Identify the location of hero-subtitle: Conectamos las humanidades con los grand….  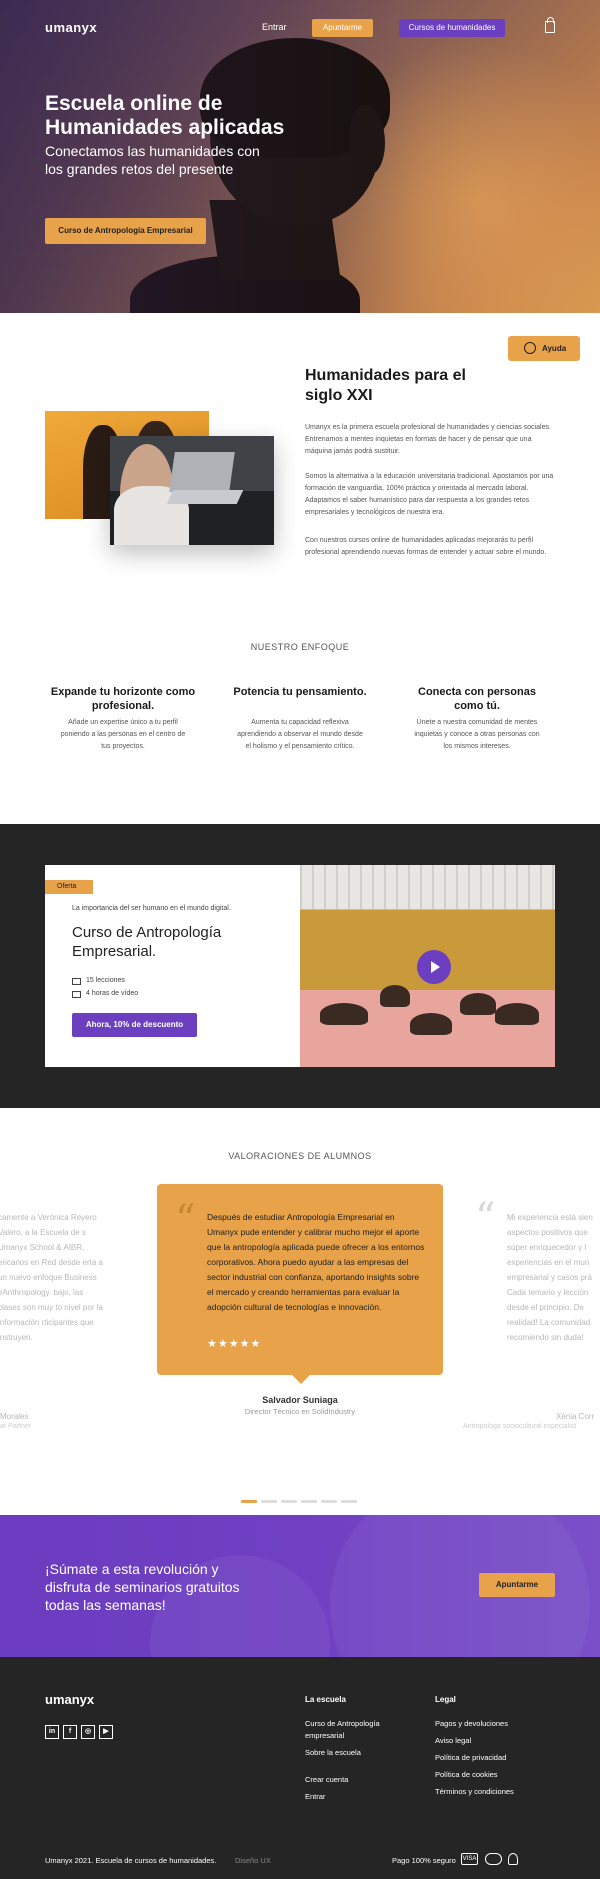
(152, 160).